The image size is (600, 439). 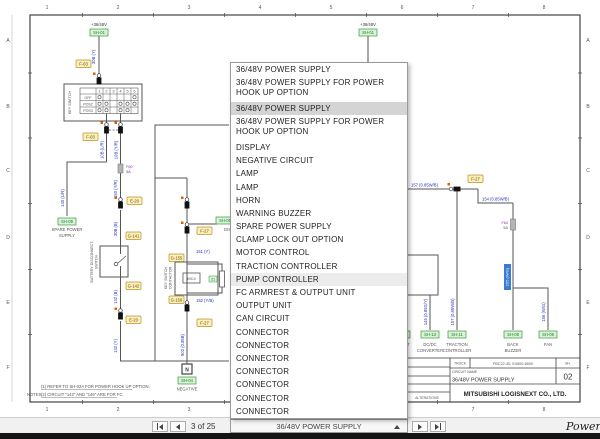 What do you see at coordinates (177, 300) in the screenshot?
I see `connector-ref: G-156` at bounding box center [177, 300].